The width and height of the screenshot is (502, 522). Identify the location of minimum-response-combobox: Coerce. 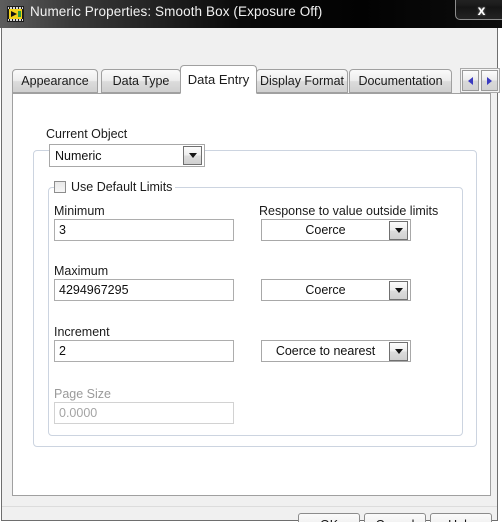
(336, 230).